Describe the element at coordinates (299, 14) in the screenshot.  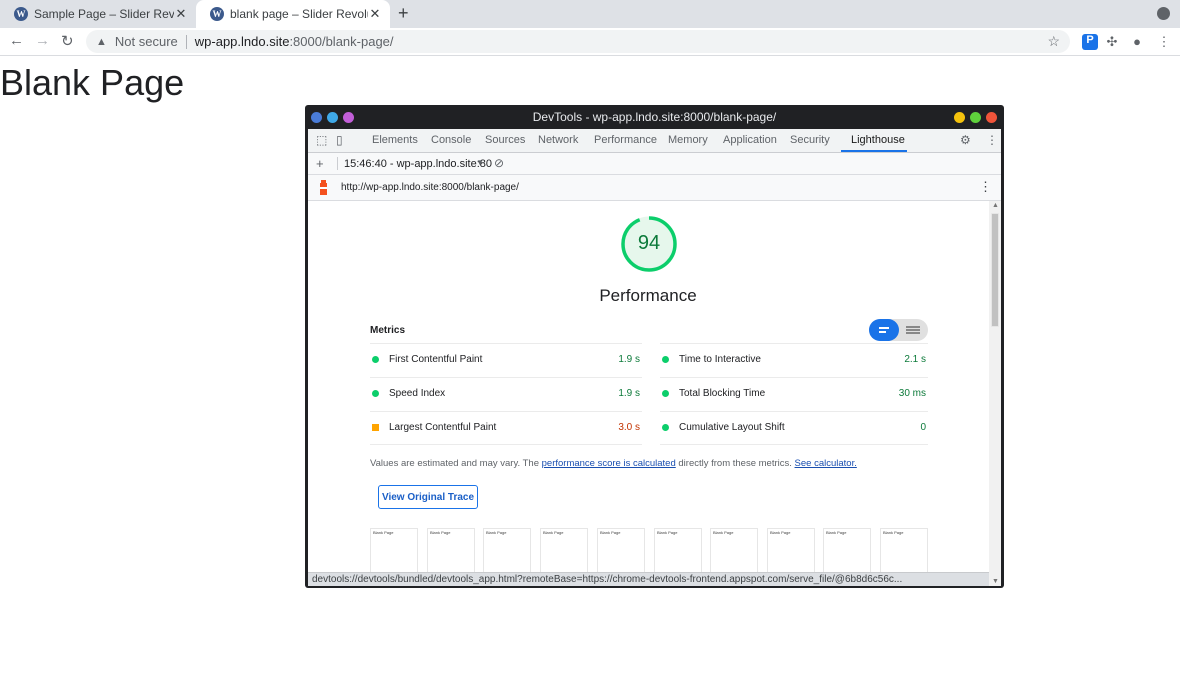
I see `tab-title: blank page – Slider Revolution` at that location.